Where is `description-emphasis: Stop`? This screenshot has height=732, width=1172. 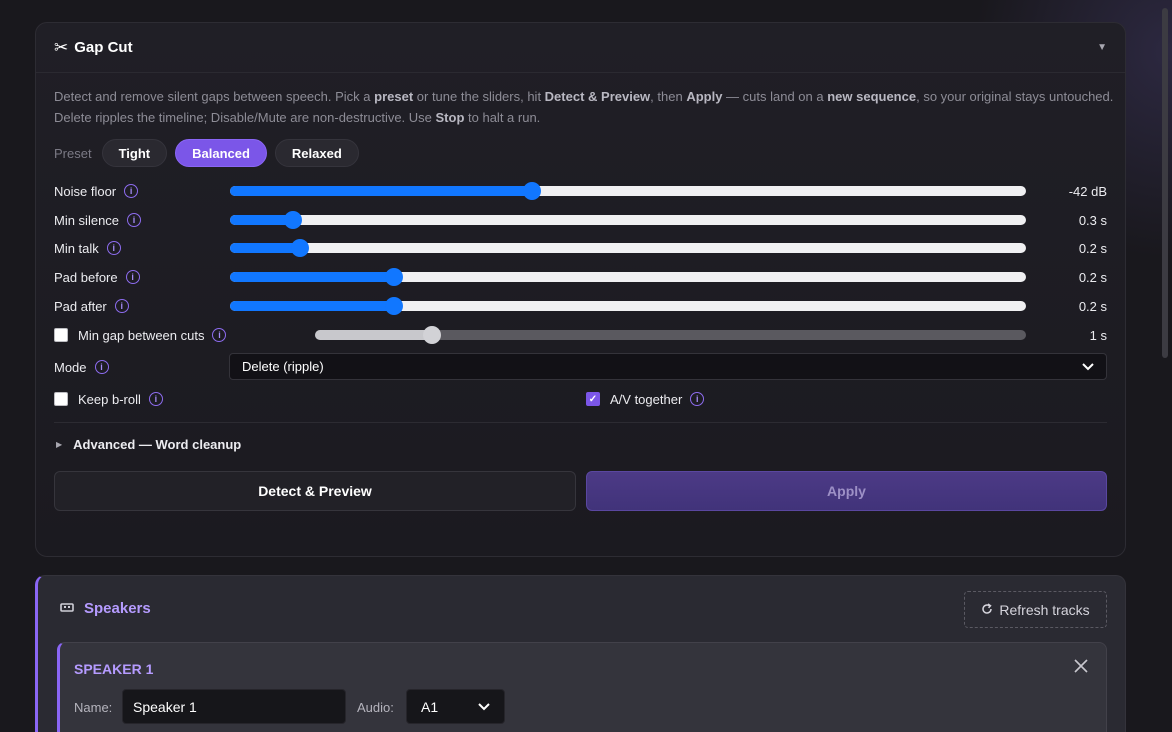 description-emphasis: Stop is located at coordinates (450, 117).